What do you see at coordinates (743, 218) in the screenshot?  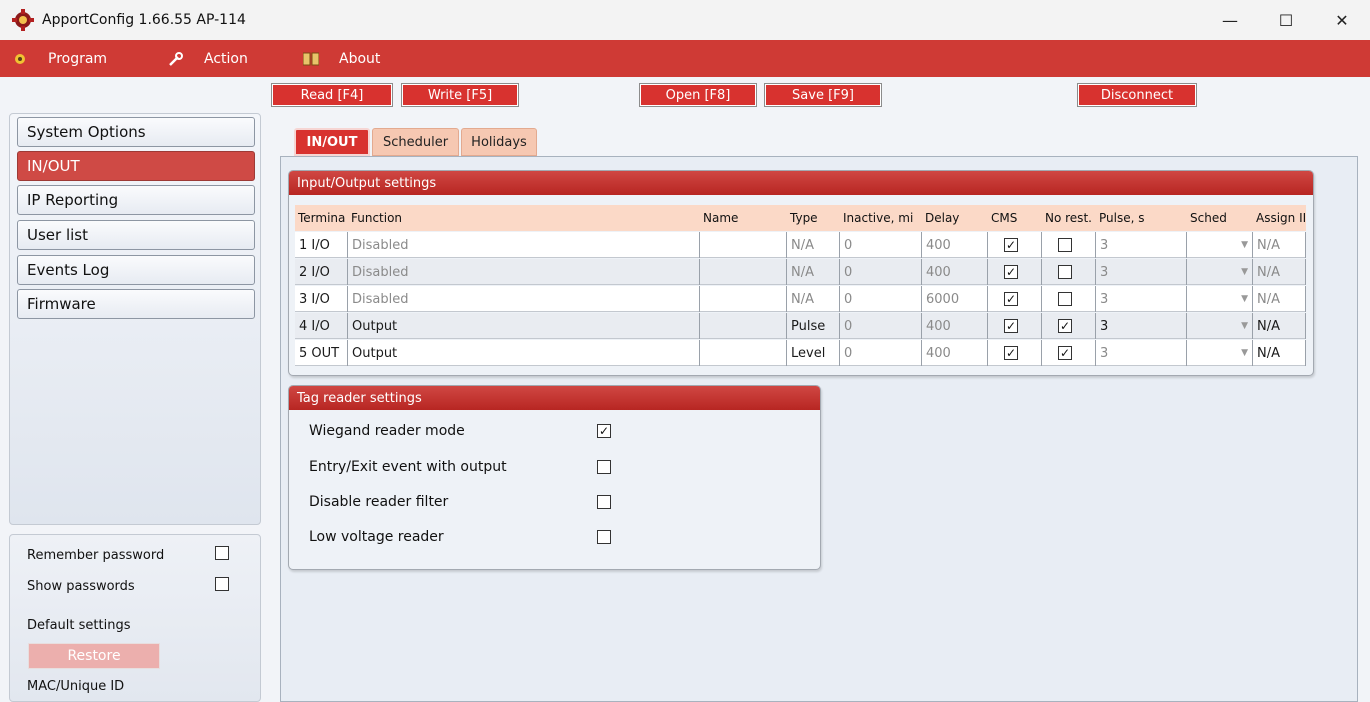 I see `column-header-name: Name` at bounding box center [743, 218].